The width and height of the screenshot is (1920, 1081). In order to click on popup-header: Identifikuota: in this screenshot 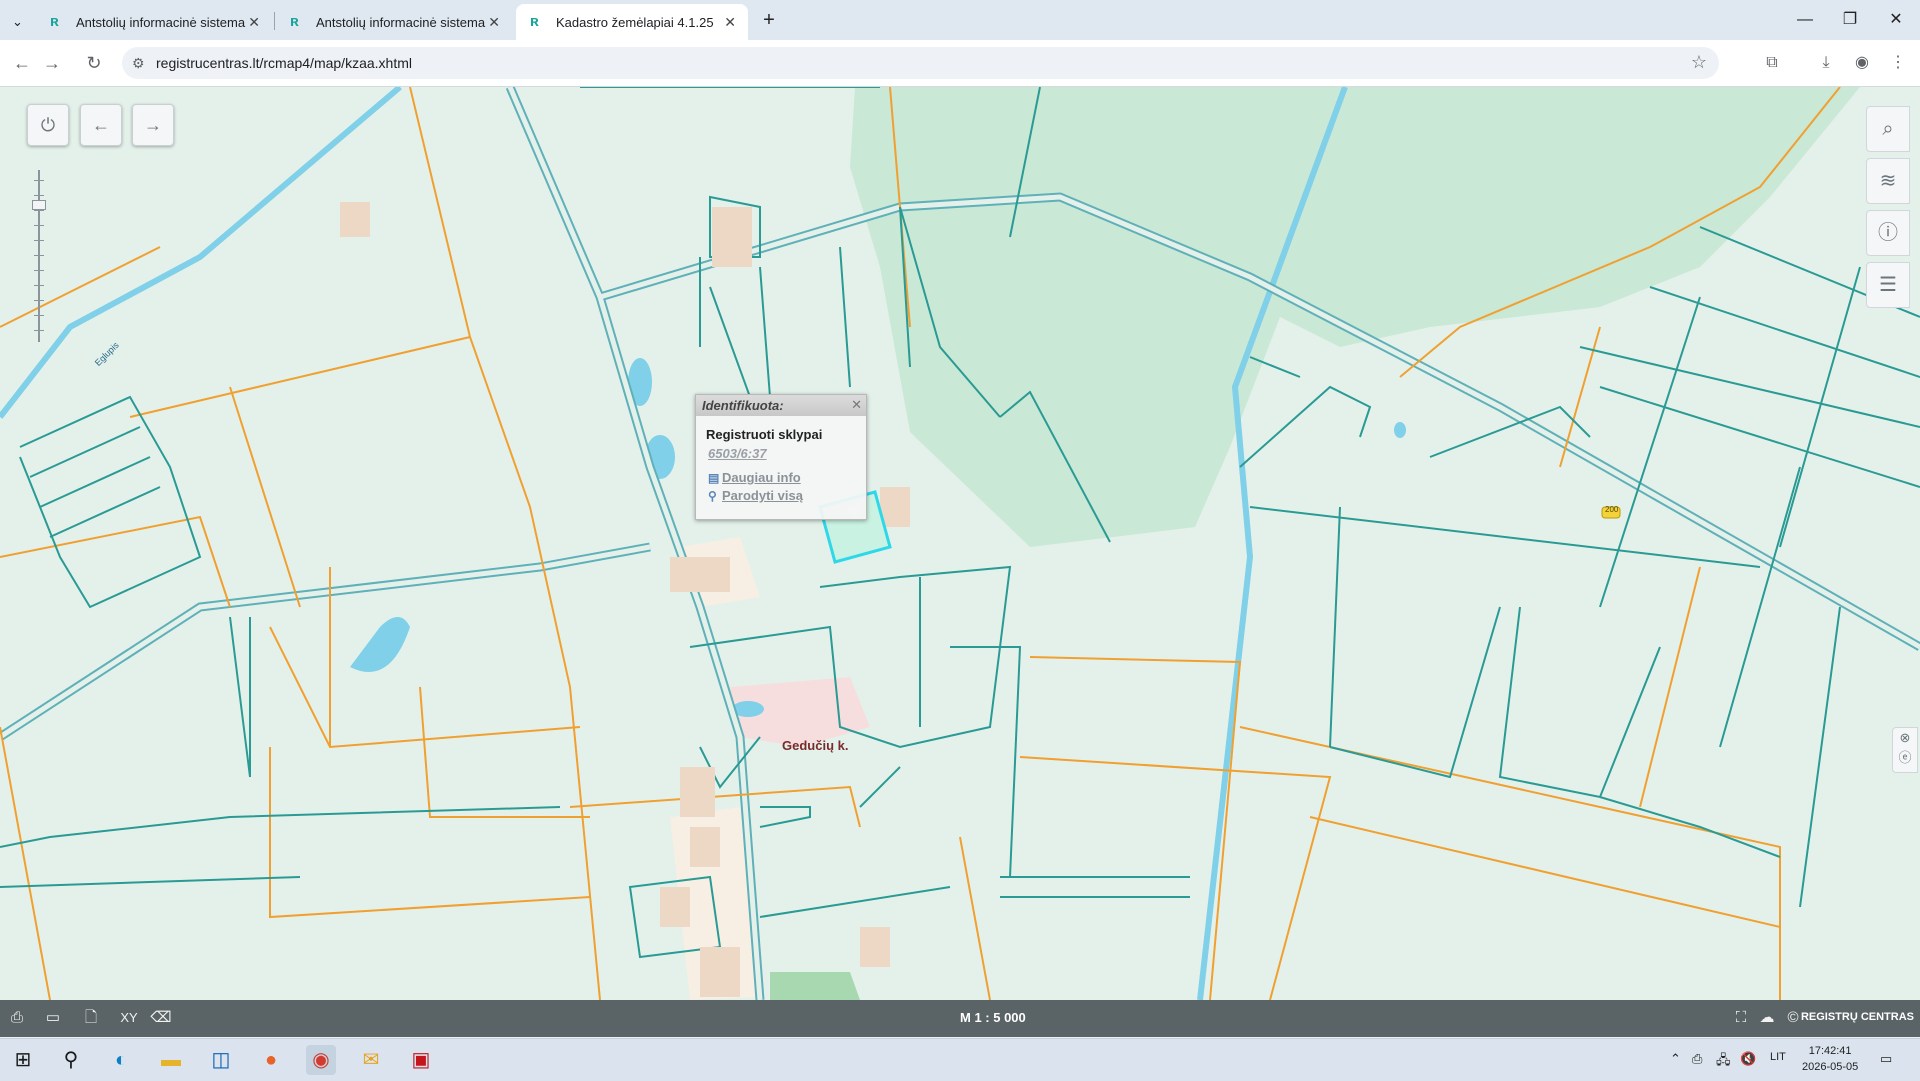, I will do `click(781, 405)`.